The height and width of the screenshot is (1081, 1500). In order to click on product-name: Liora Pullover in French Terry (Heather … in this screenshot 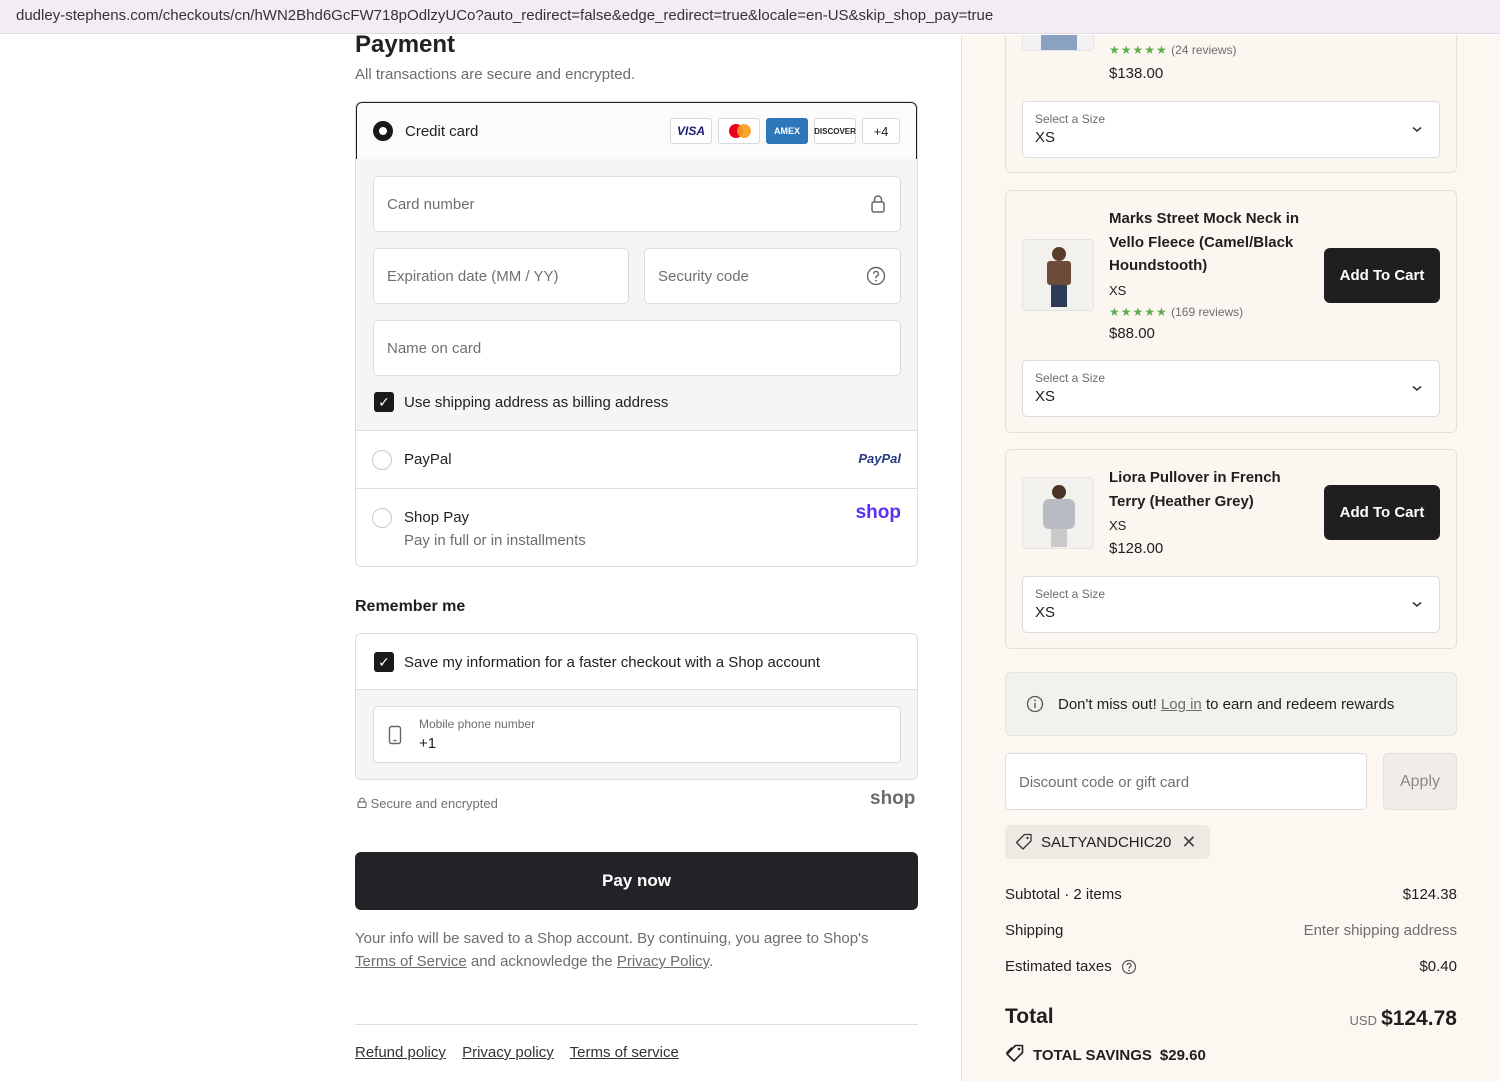, I will do `click(1195, 489)`.